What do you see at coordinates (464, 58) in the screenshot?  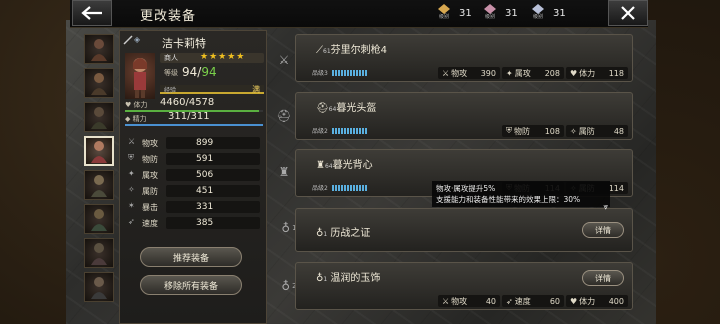 I see `equipment-row-weapon: ⟋61芬里尔刺枪4 品级3 ⚔ 物攻 390 ✦ 属攻 208 ♥ 体力 118` at bounding box center [464, 58].